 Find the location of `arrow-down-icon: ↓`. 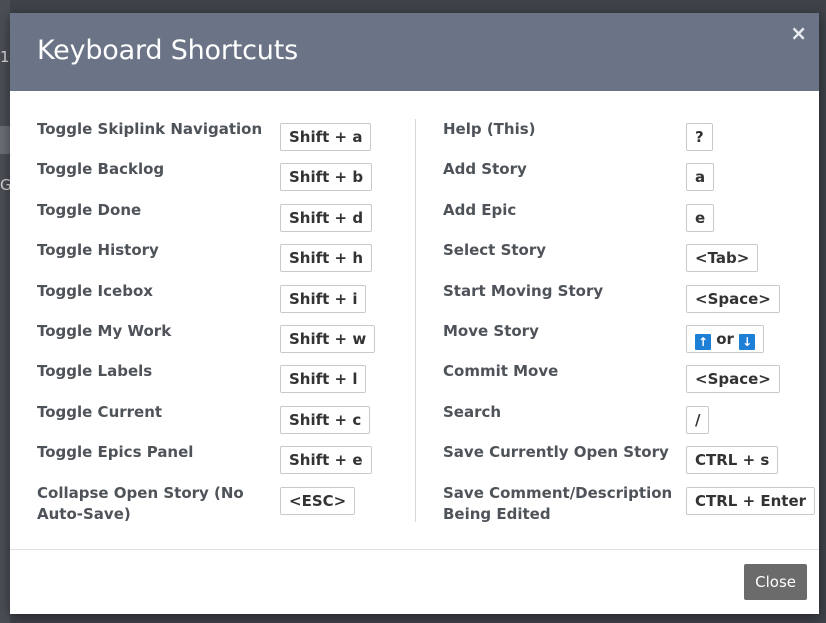

arrow-down-icon: ↓ is located at coordinates (747, 341).